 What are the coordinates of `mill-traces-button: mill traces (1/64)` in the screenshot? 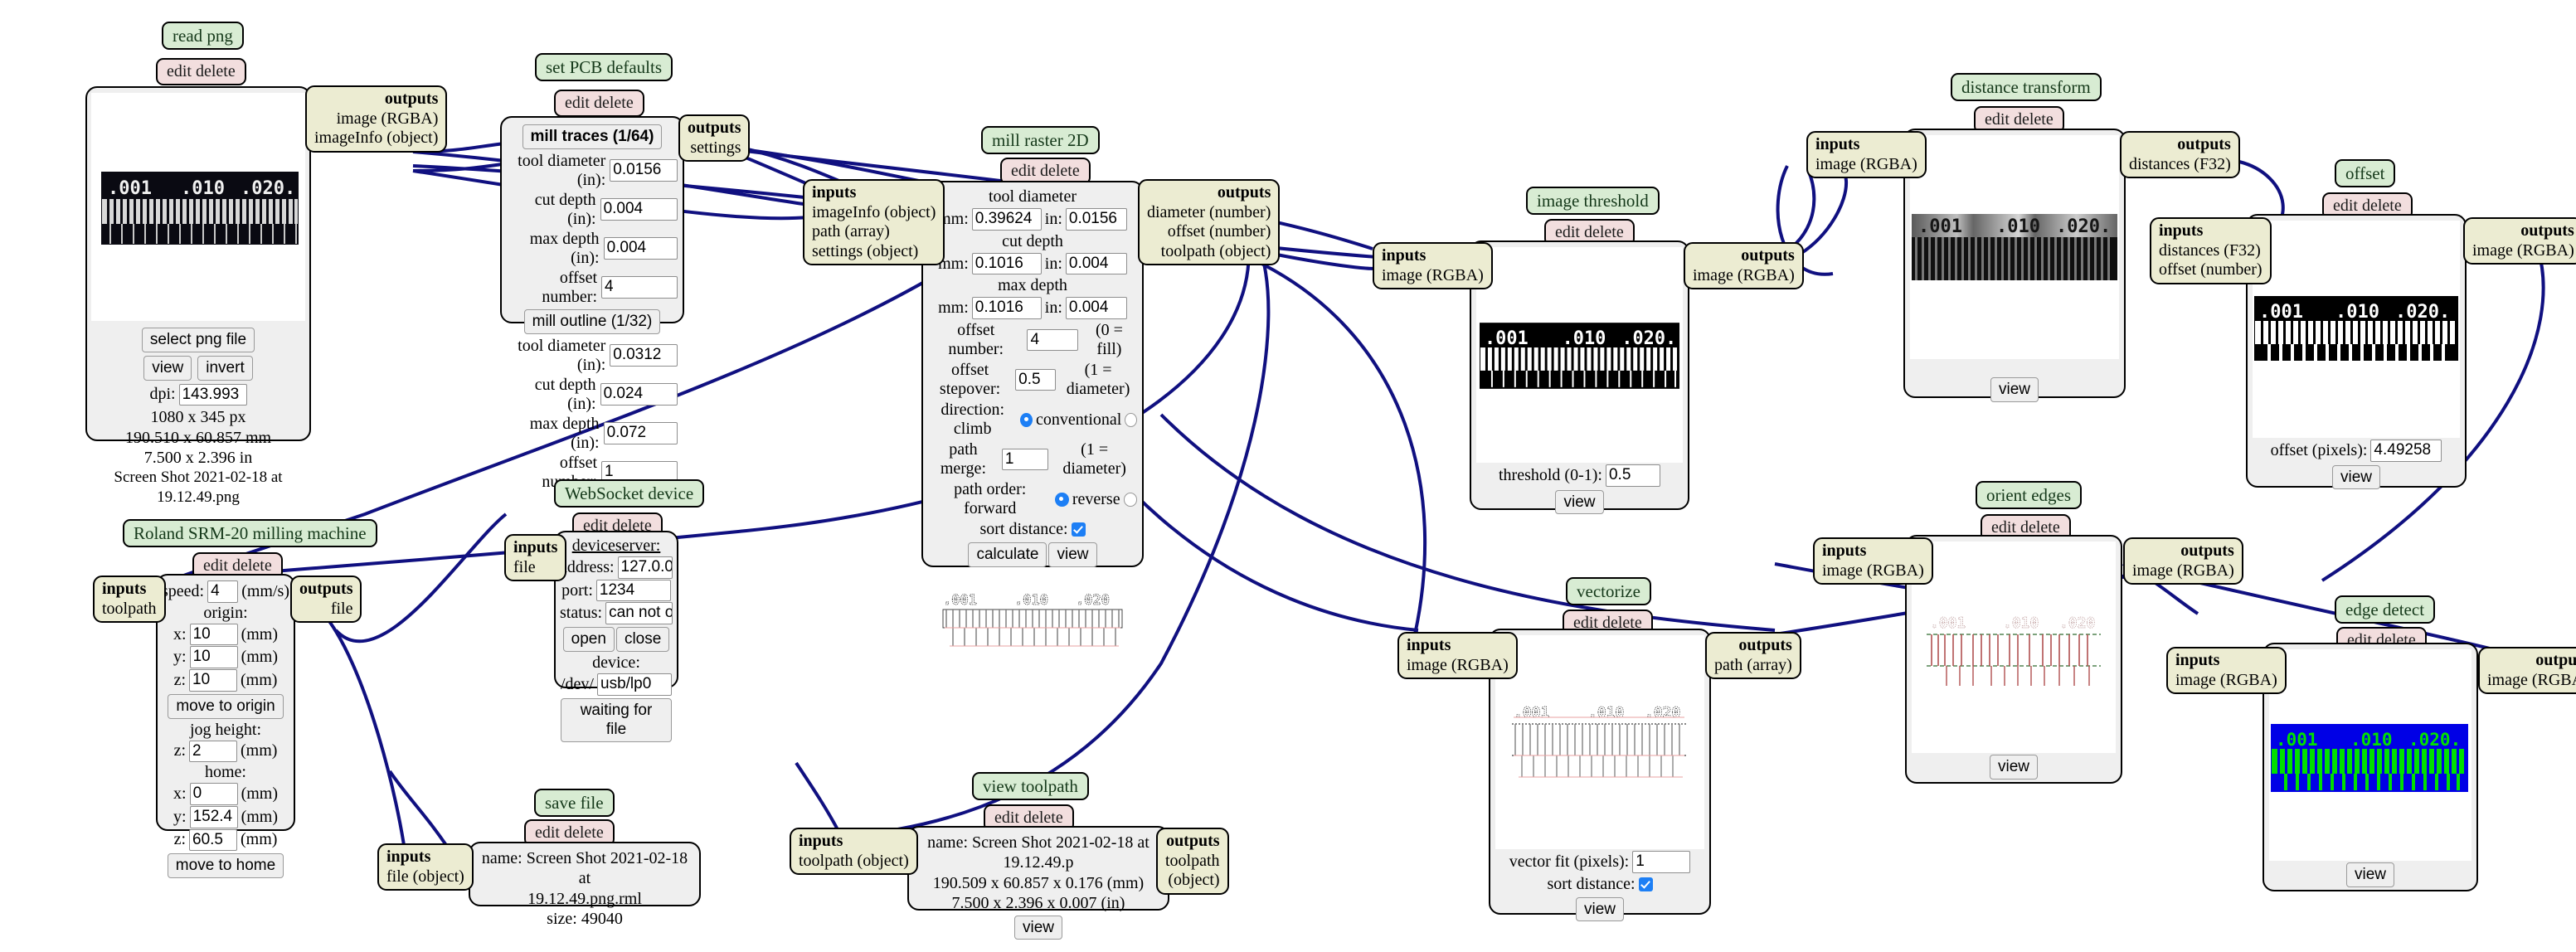 It's located at (592, 136).